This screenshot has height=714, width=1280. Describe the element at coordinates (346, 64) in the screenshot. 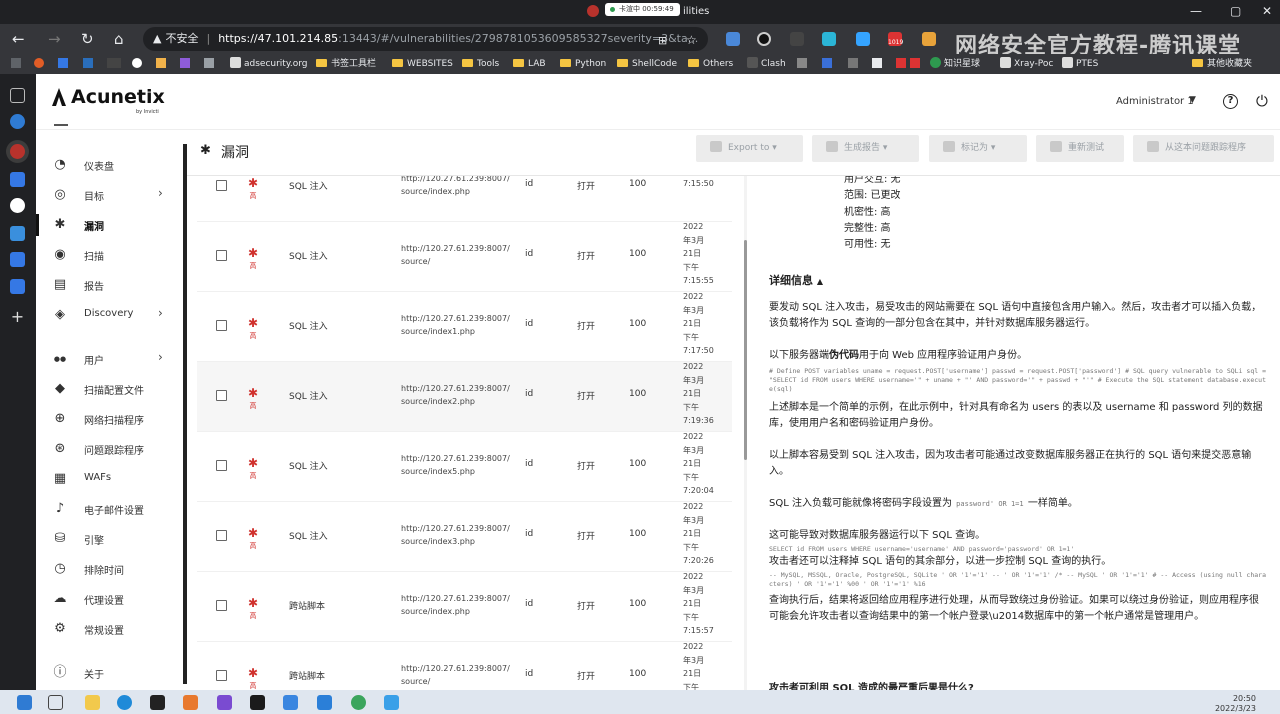

I see `bookmark-folder: 书签工具栏` at that location.